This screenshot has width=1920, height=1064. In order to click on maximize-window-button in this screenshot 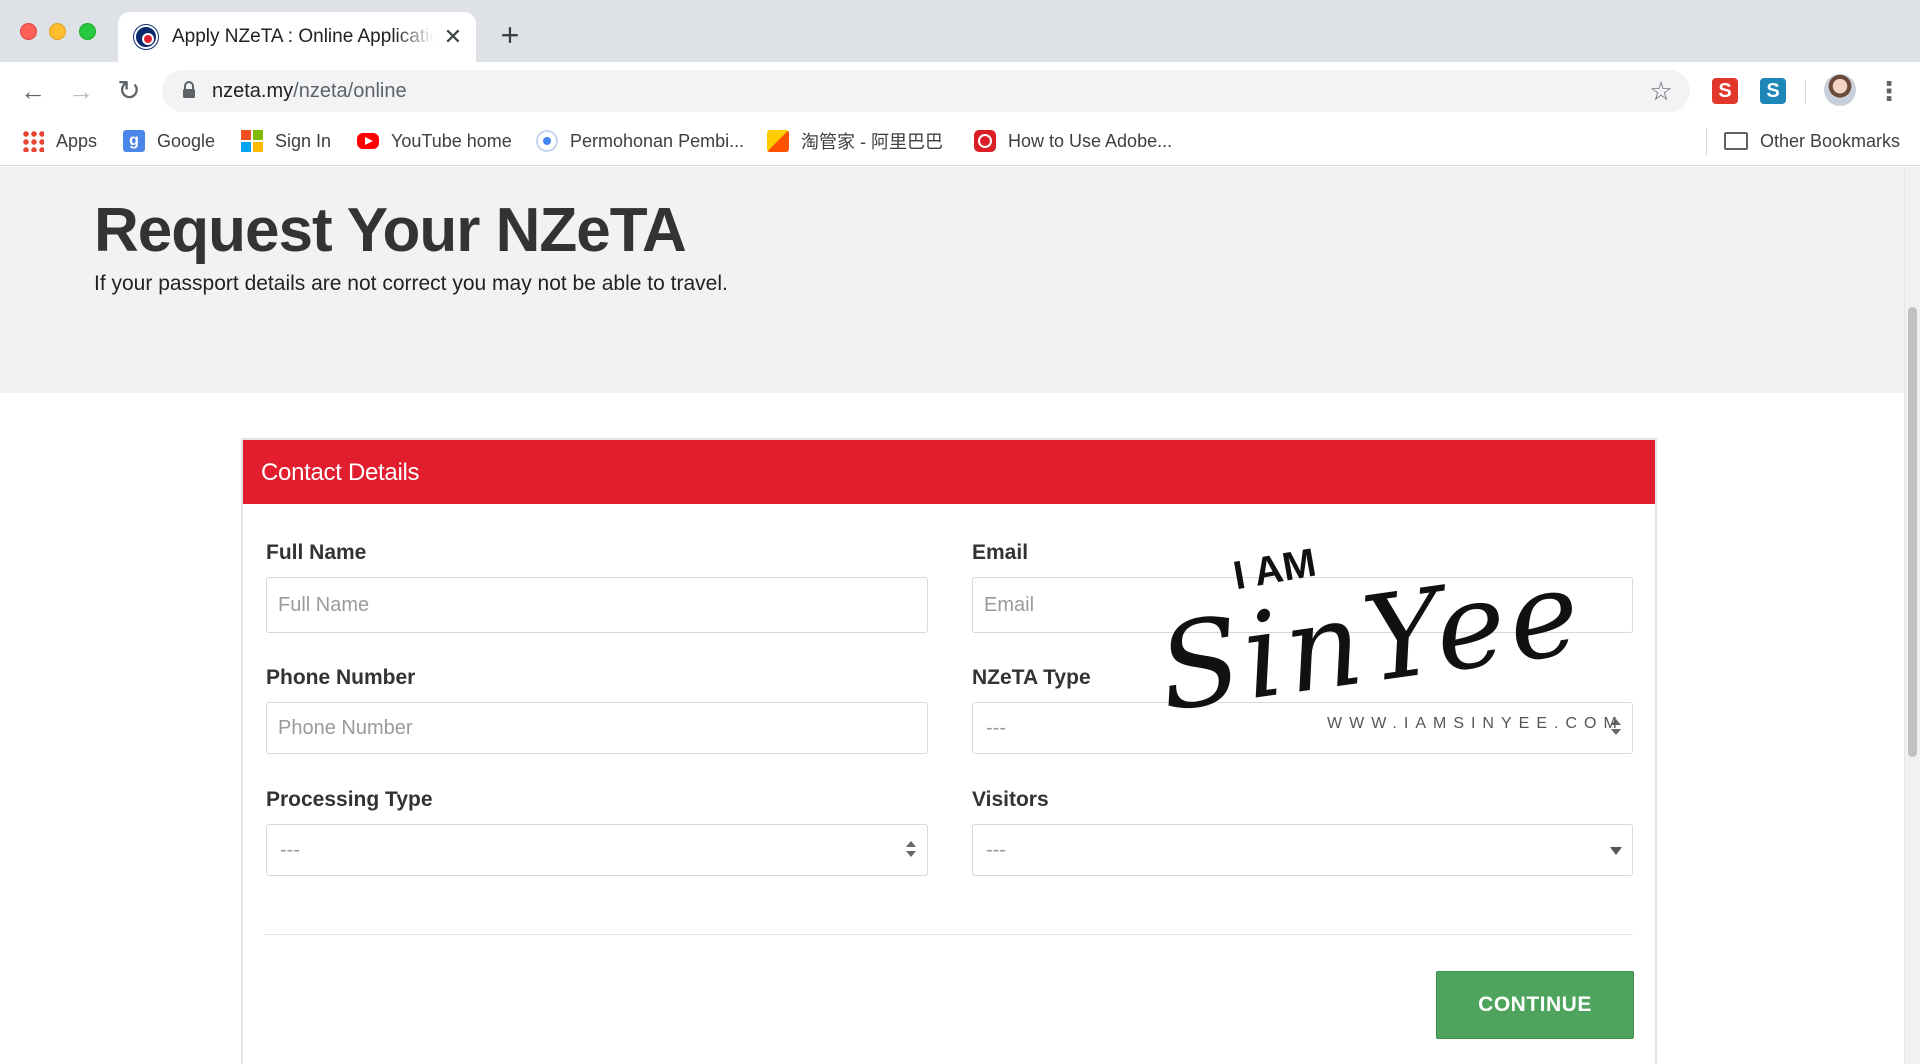, I will do `click(87, 31)`.